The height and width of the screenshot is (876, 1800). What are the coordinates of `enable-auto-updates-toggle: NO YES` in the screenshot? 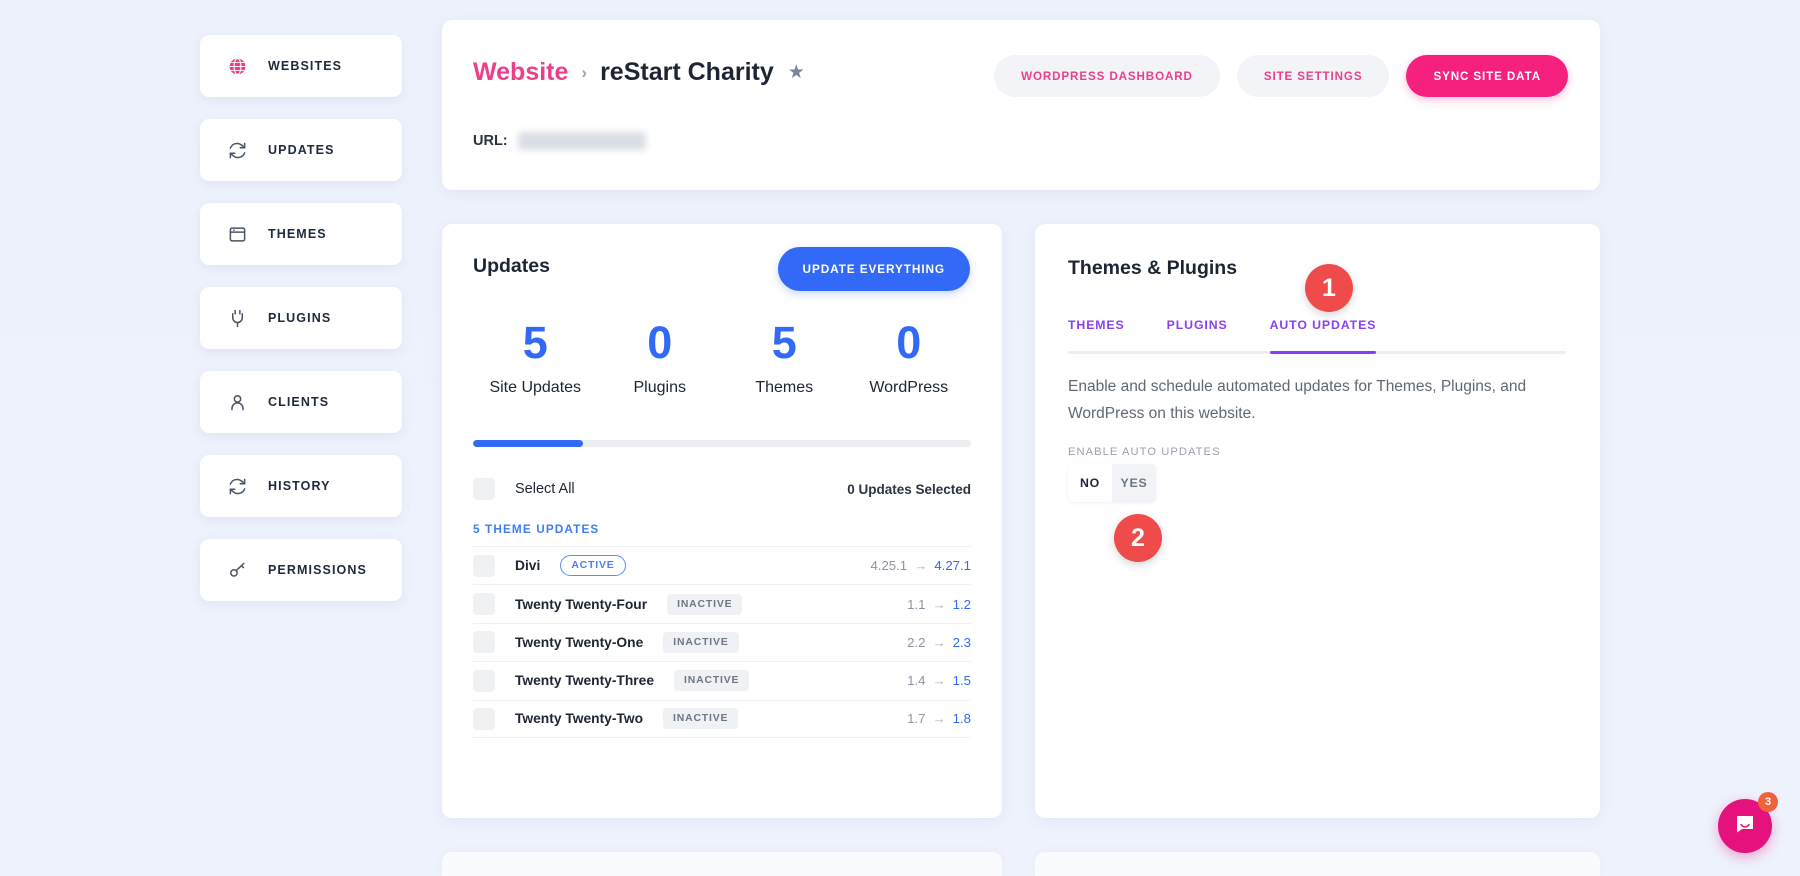 It's located at (1112, 483).